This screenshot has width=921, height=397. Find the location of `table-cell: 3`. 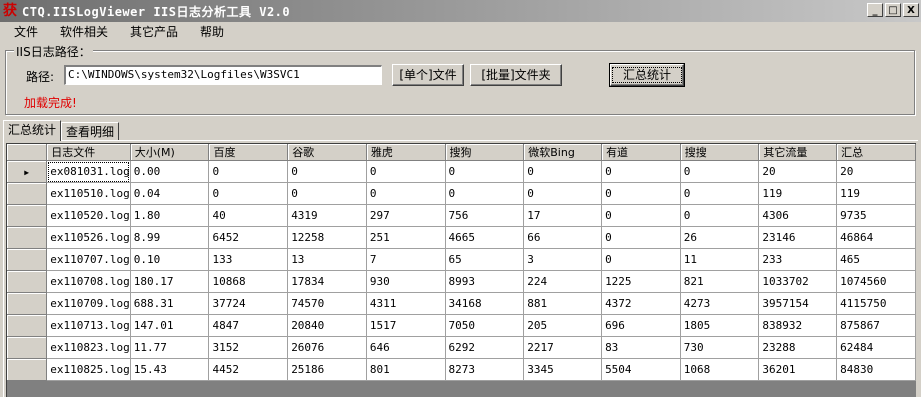

table-cell: 3 is located at coordinates (563, 259).